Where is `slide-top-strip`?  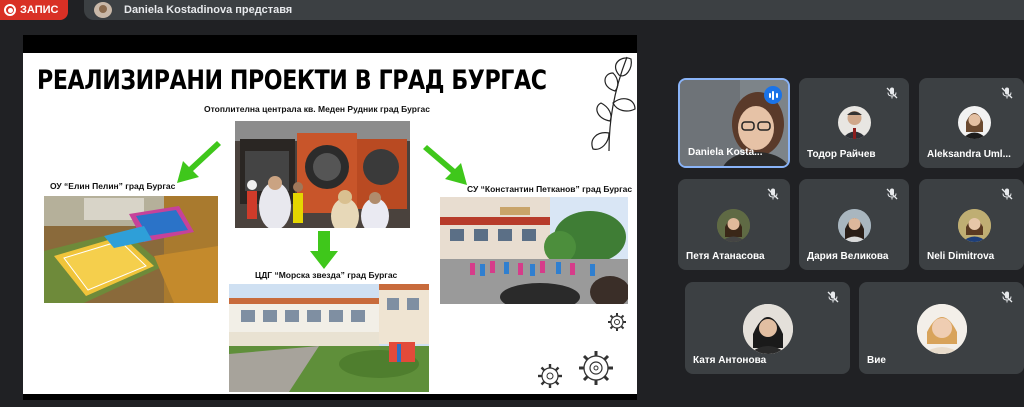 slide-top-strip is located at coordinates (330, 44).